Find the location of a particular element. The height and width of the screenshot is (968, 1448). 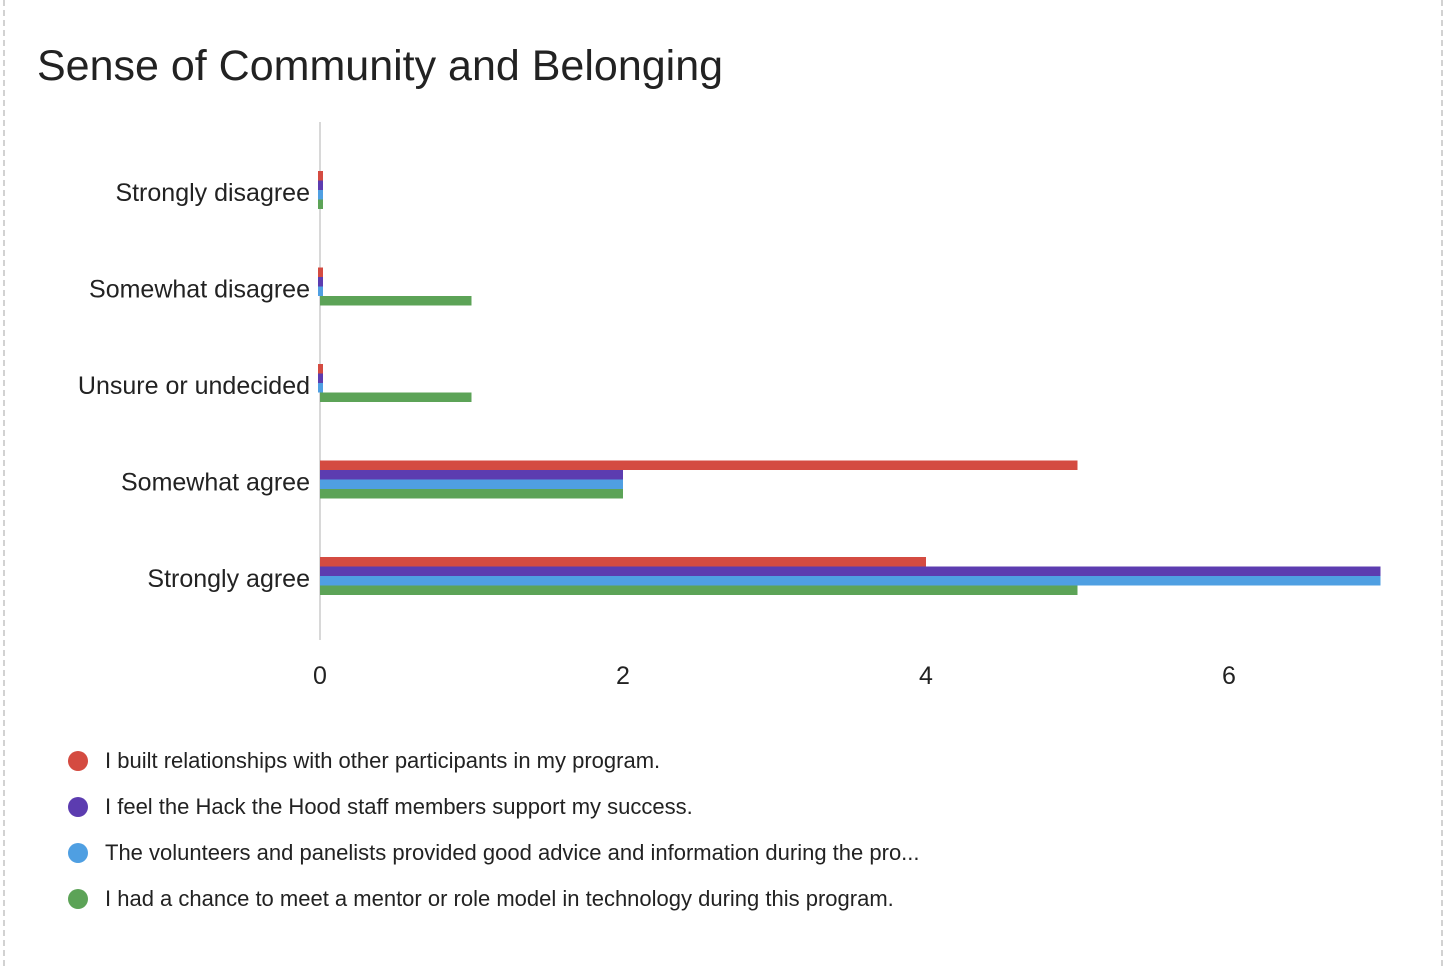

category-label: Somewhat disagree is located at coordinates (199, 290).